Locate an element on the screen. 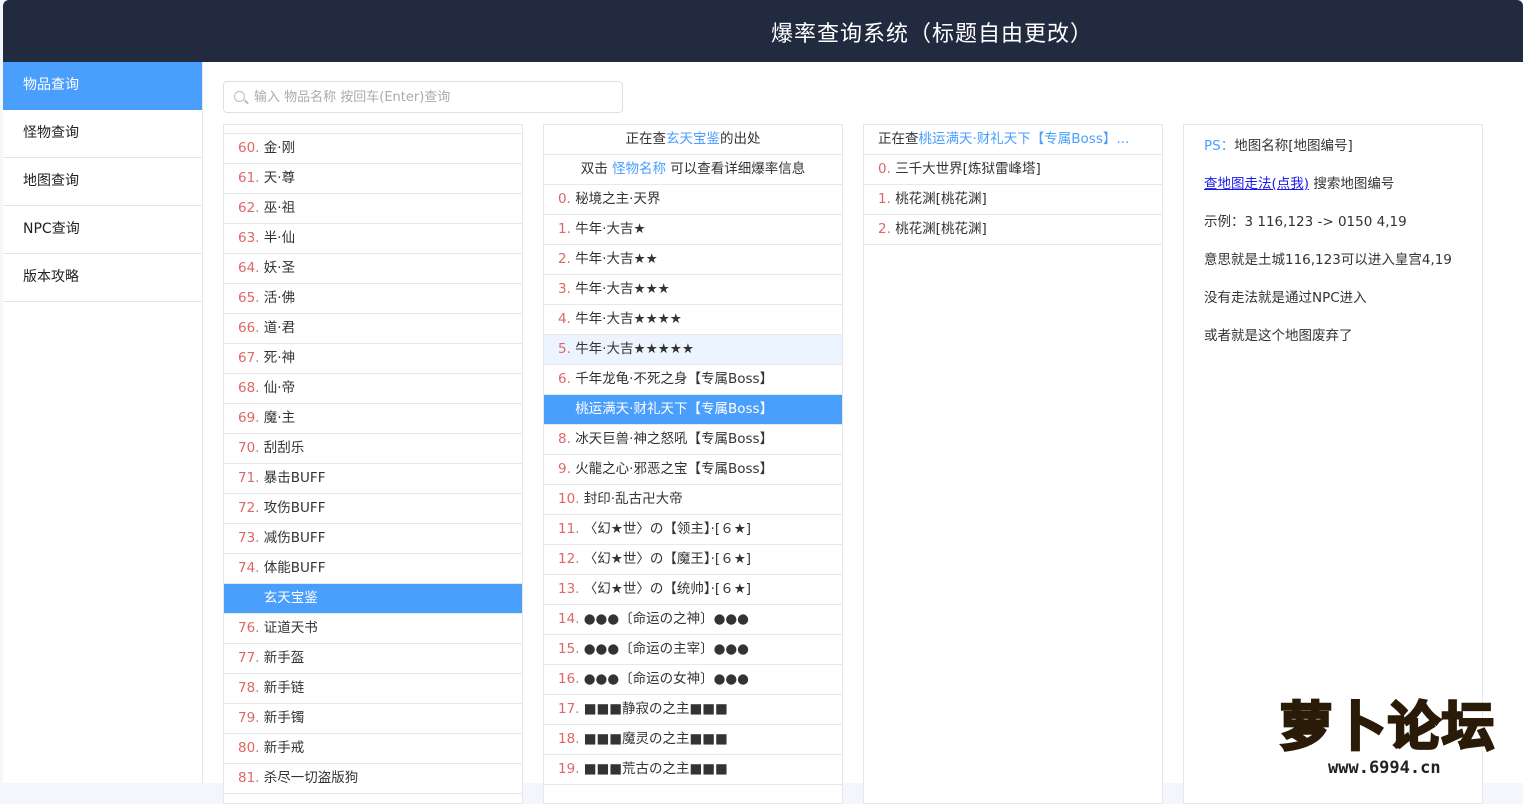 Image resolution: width=1523 pixels, height=804 pixels. list-item: 72. 攻伤BUFF is located at coordinates (373, 509).